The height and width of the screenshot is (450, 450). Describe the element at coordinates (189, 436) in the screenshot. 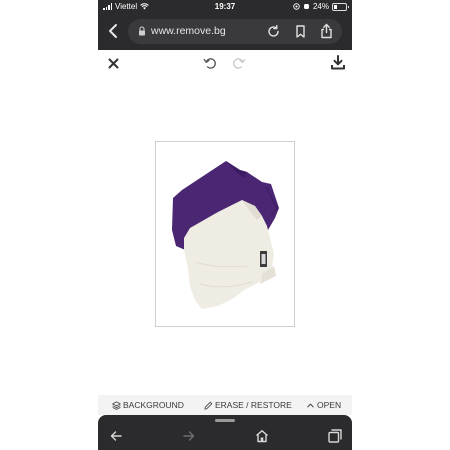

I see `forward-icon` at that location.